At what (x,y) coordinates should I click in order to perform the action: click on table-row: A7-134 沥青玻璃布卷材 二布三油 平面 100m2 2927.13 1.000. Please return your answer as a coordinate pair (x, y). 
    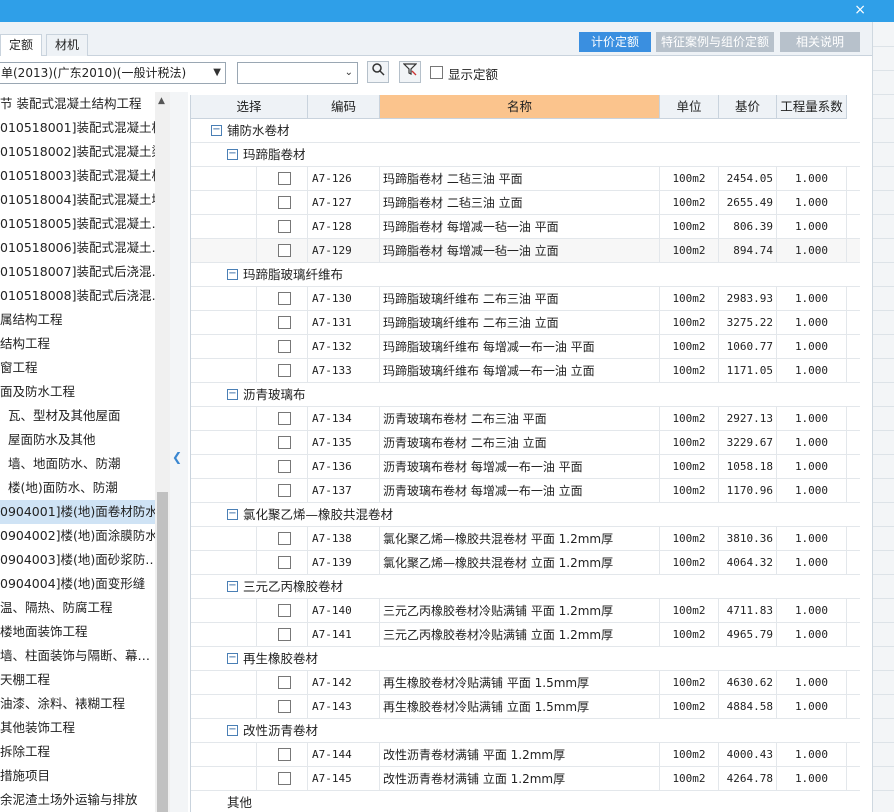
    Looking at the image, I should click on (525, 419).